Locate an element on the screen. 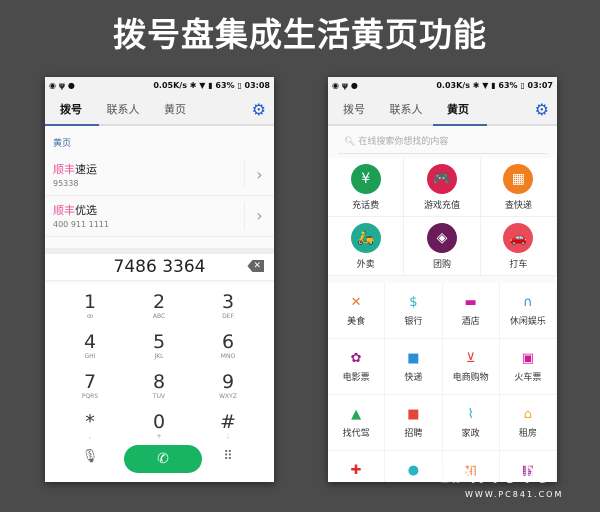  key-0: 0 + is located at coordinates (159, 425).